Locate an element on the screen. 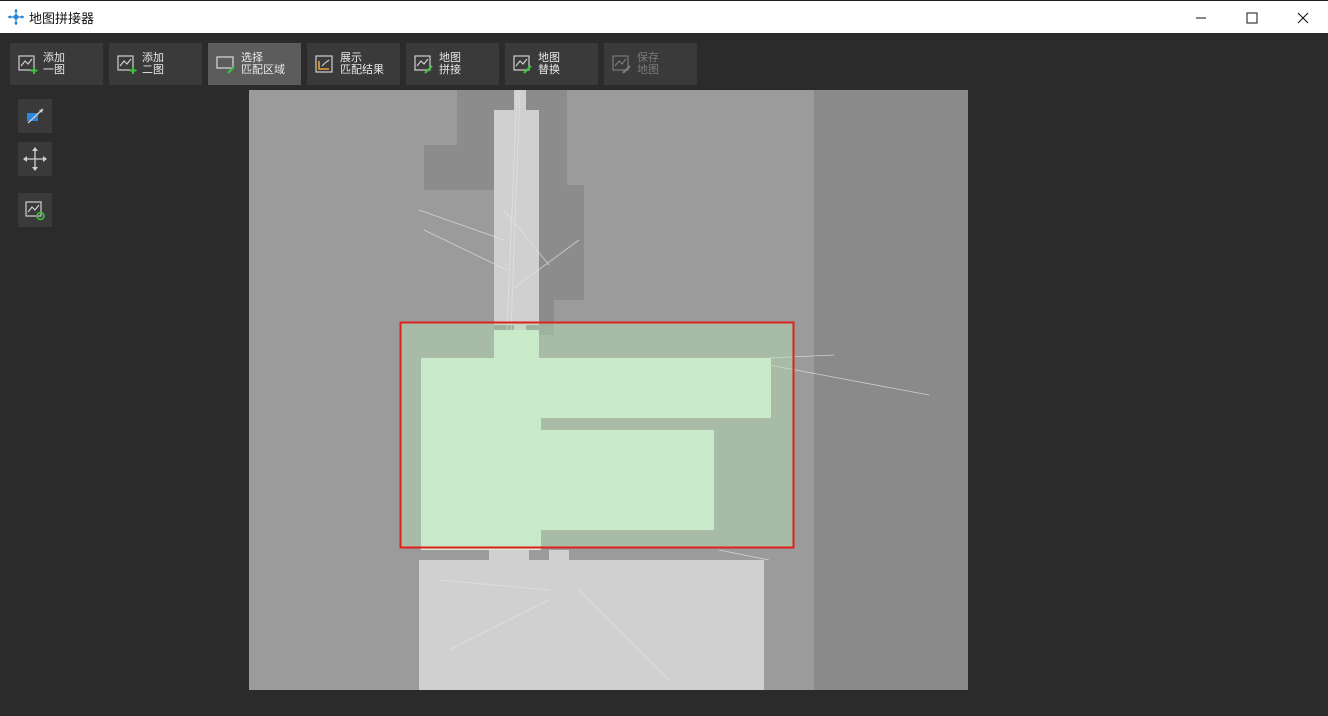  measure-line-icon is located at coordinates (35, 116).